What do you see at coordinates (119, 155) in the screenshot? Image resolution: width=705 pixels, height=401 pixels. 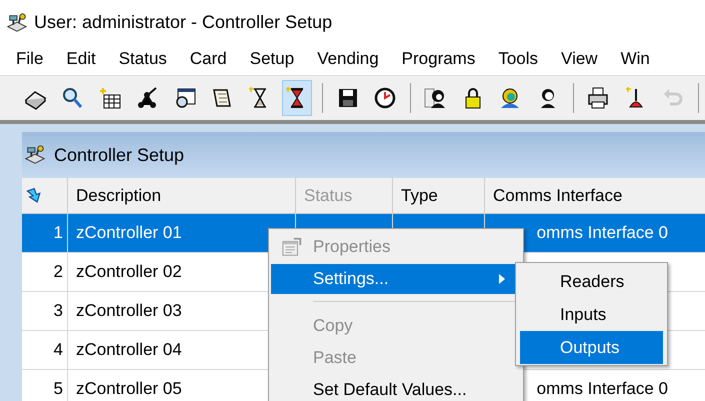 I see `window-title: Controller Setup` at bounding box center [119, 155].